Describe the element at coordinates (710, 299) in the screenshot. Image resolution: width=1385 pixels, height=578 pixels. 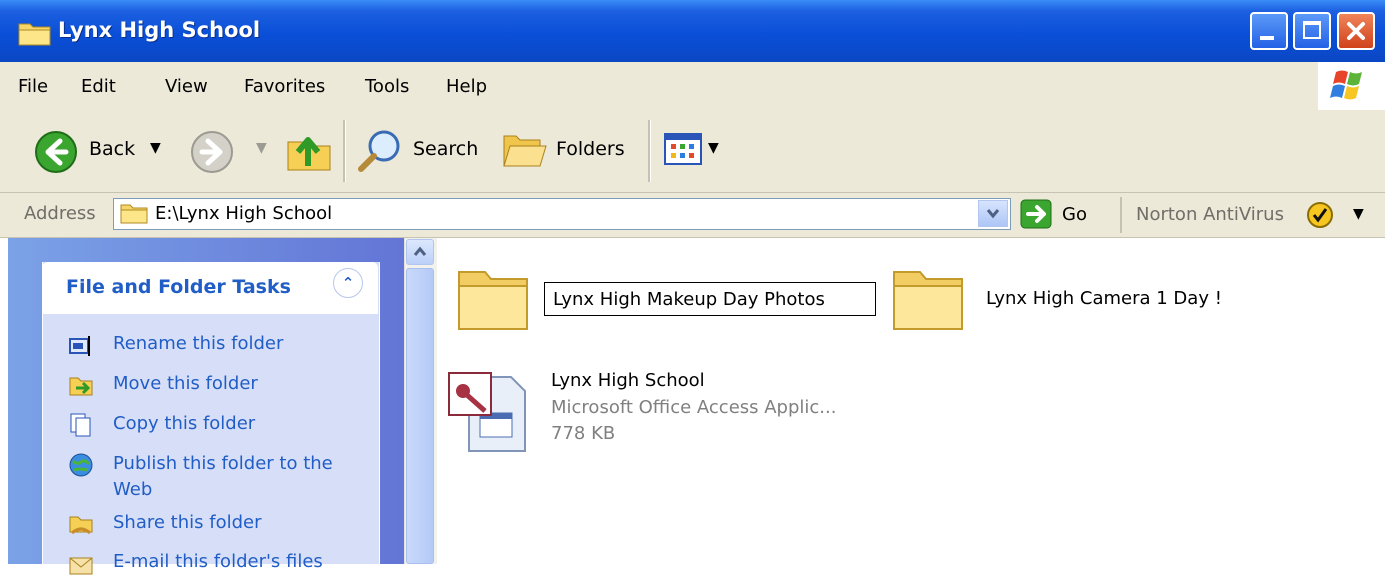
I see `folder-rename-input` at that location.